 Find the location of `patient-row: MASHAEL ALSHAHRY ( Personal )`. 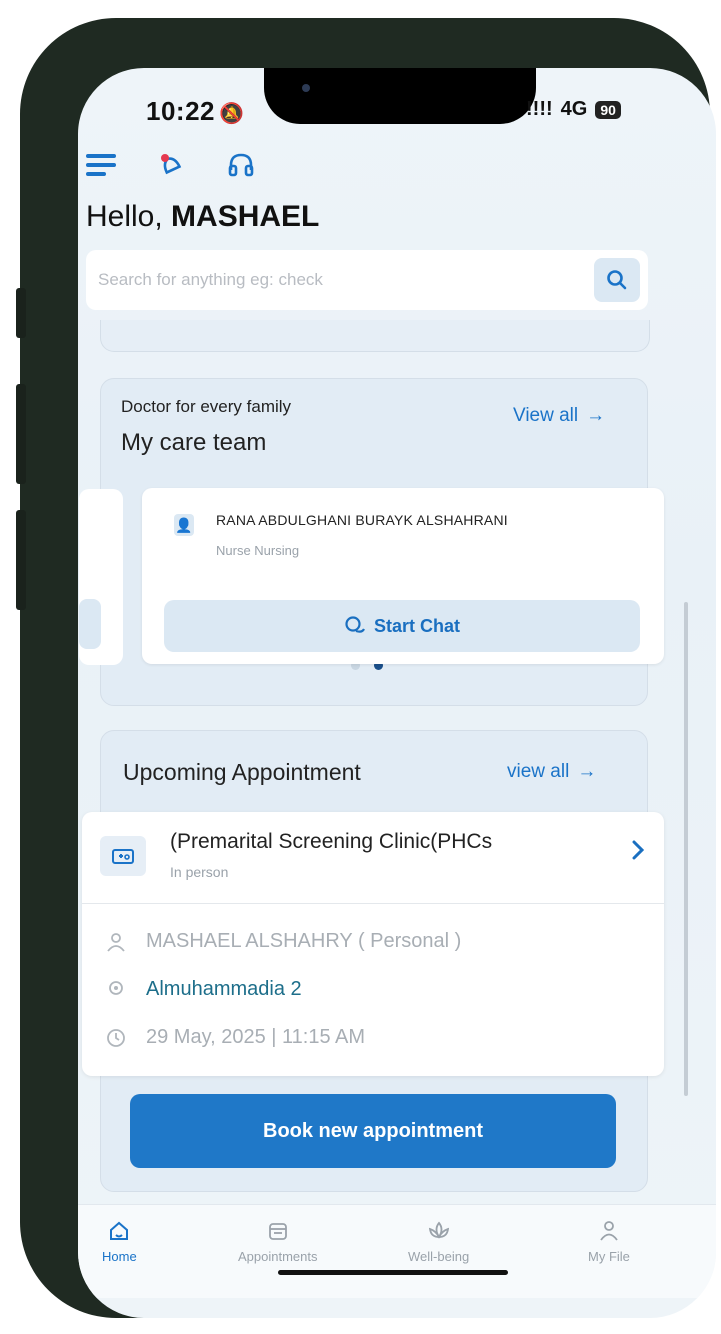

patient-row: MASHAEL ALSHAHRY ( Personal ) is located at coordinates (283, 941).